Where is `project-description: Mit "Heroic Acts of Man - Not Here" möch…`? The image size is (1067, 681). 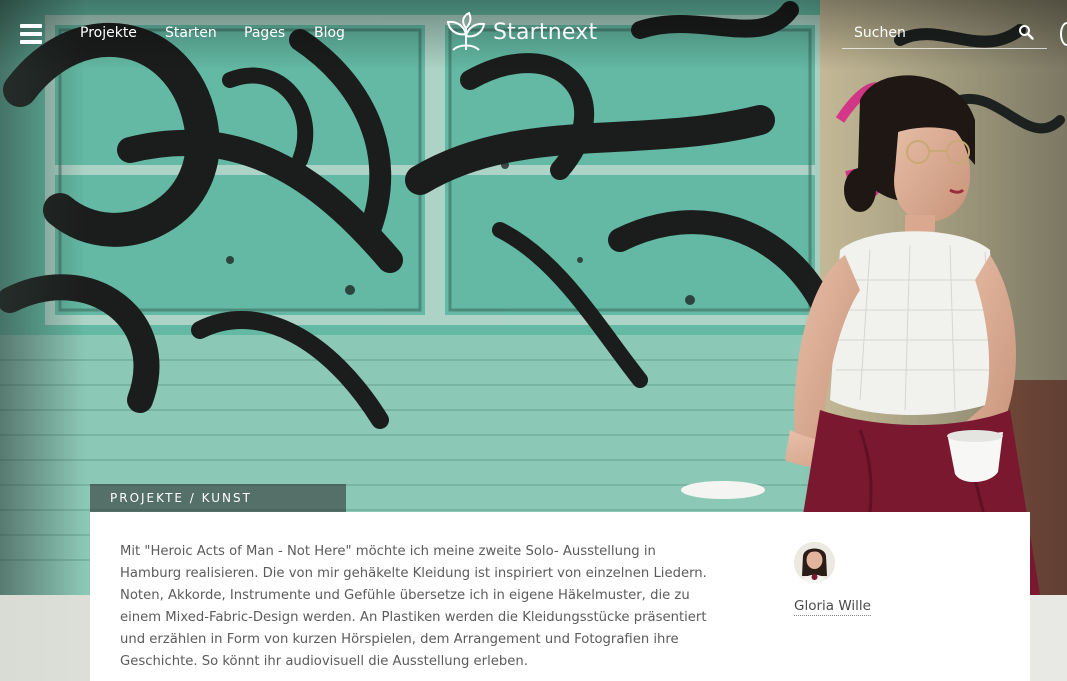 project-description: Mit "Heroic Acts of Man - Not Here" möch… is located at coordinates (413, 606).